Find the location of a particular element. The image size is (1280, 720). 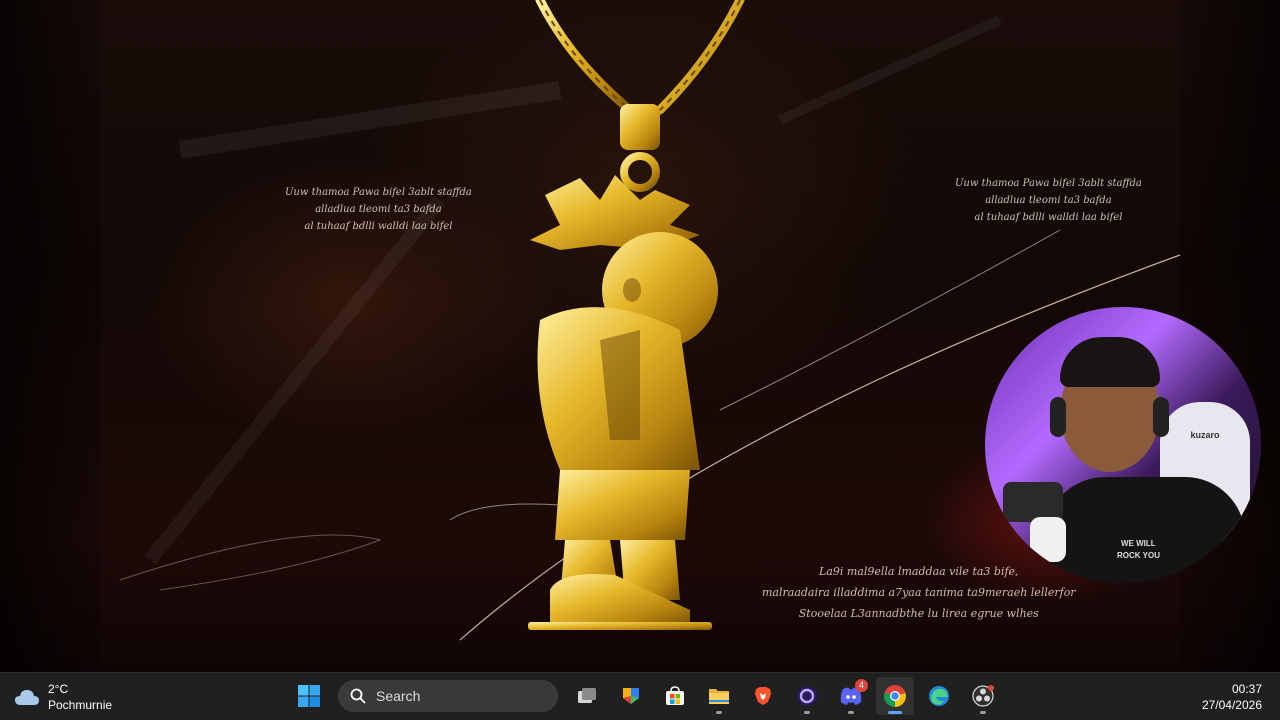

task-view-icon is located at coordinates (587, 695).